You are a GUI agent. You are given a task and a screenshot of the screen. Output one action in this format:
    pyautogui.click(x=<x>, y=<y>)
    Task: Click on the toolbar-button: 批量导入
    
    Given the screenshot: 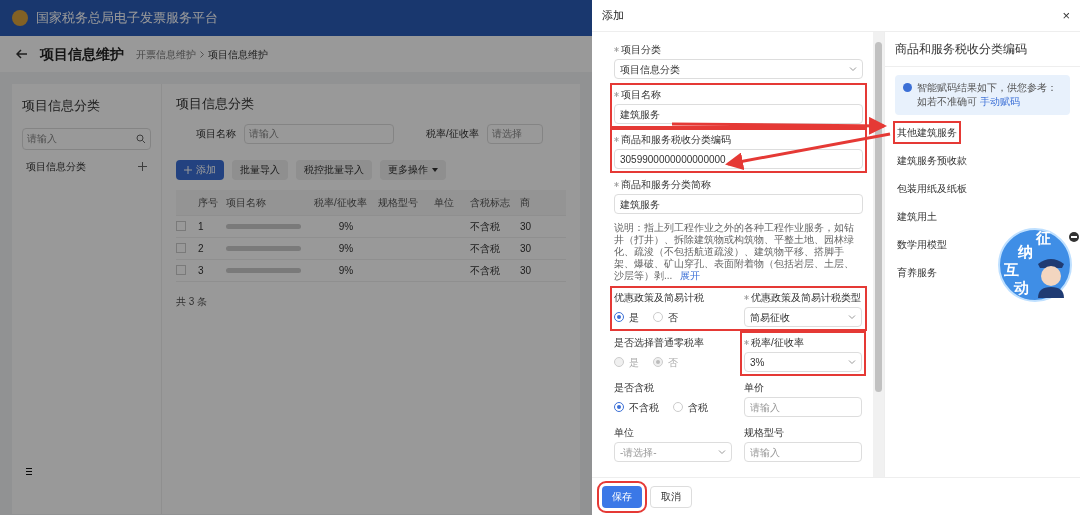 What is the action you would take?
    pyautogui.click(x=260, y=169)
    